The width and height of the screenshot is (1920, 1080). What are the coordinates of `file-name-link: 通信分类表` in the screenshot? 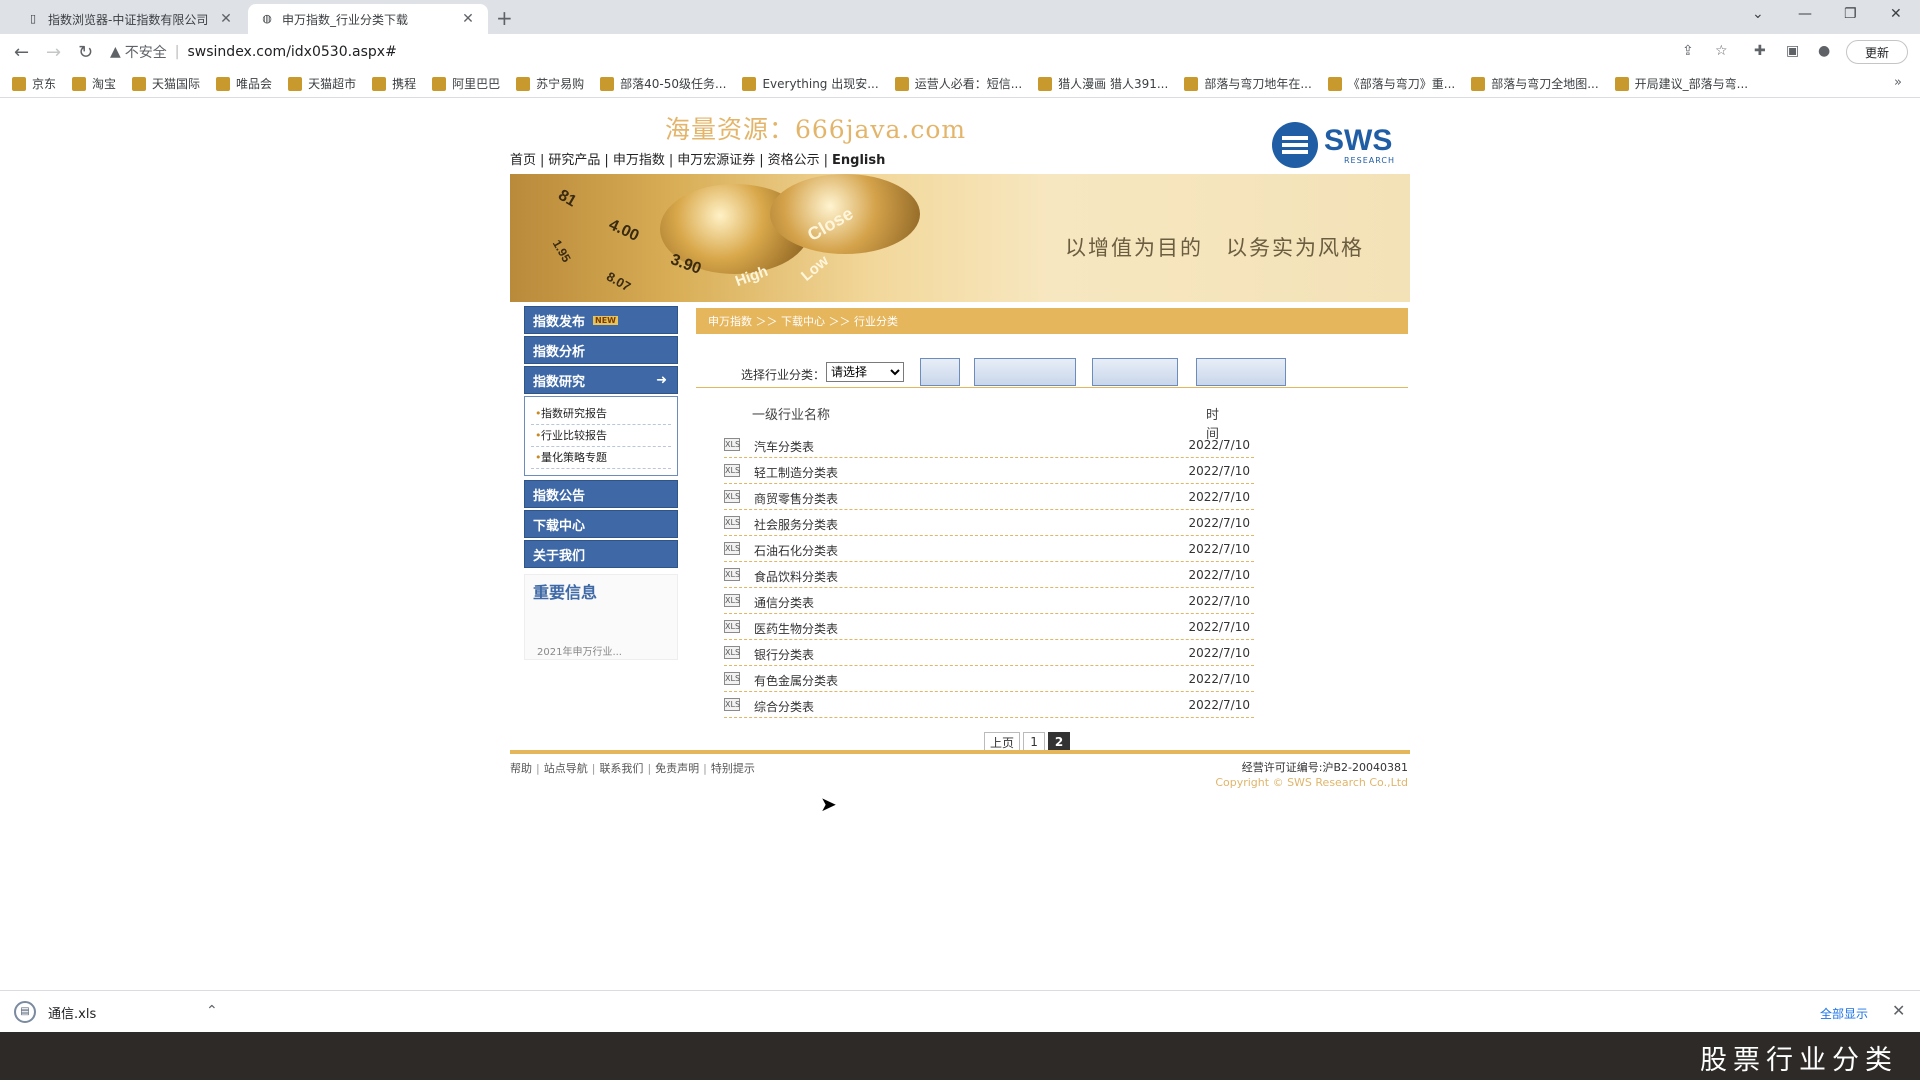 It's located at (784, 602).